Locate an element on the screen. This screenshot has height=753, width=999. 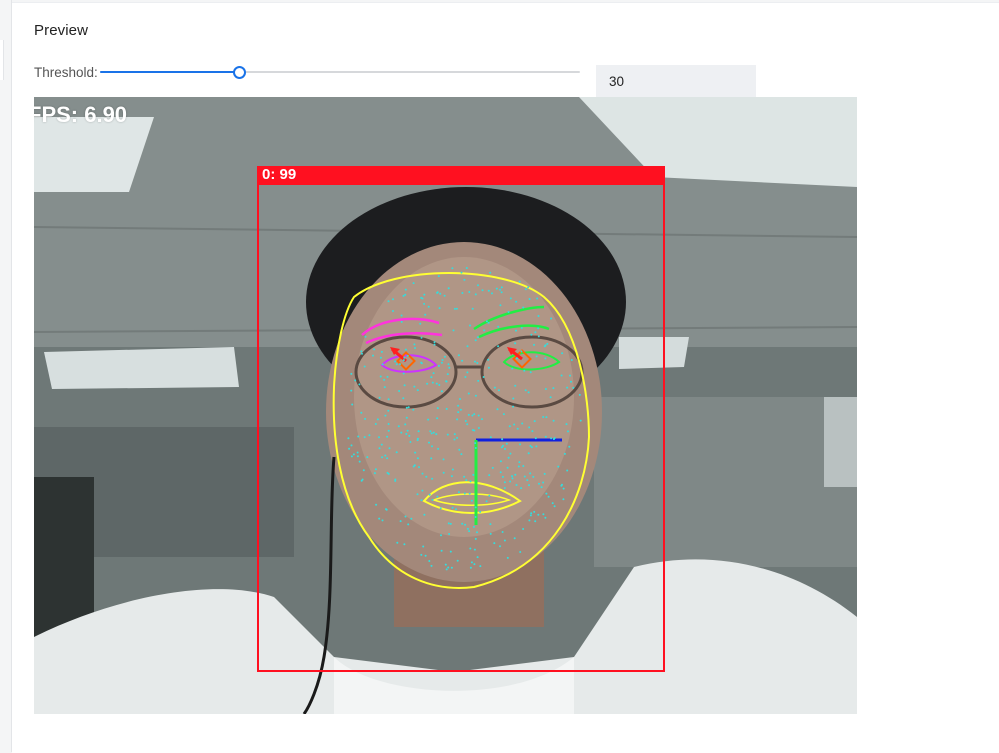
slider-fill is located at coordinates (170, 72).